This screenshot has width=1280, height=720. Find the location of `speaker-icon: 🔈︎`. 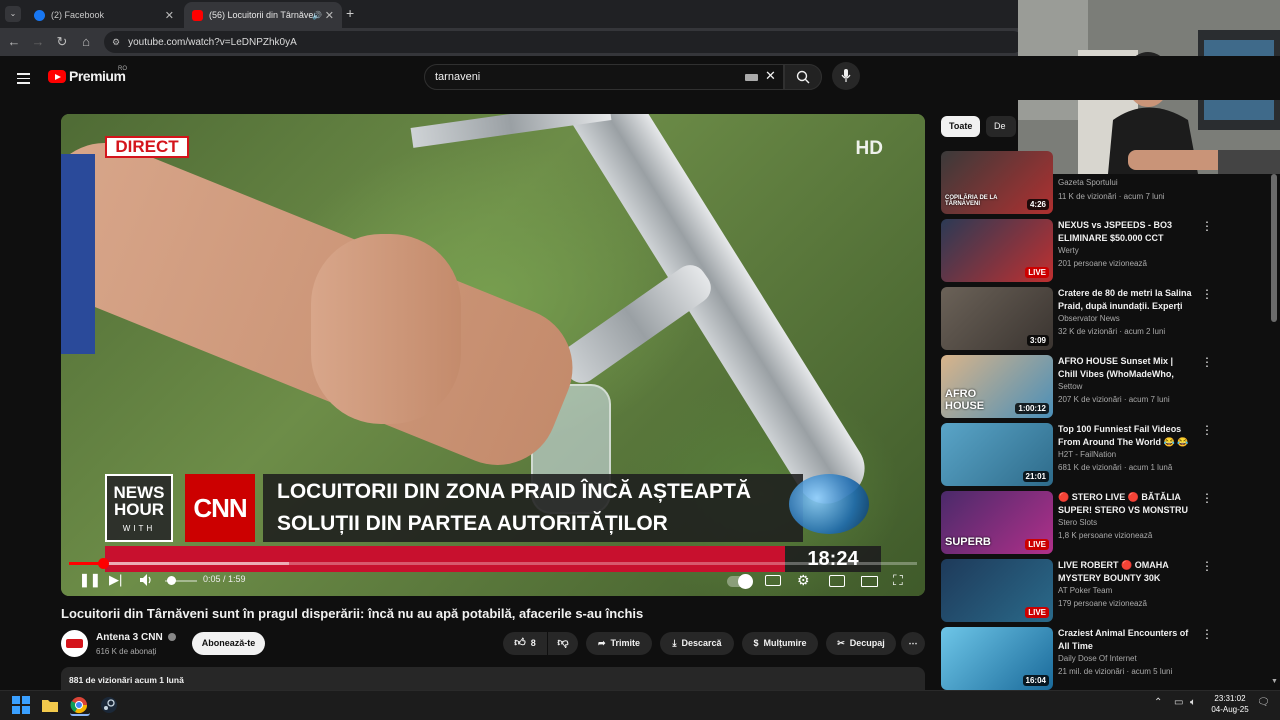

speaker-icon: 🔈︎ is located at coordinates (1193, 702).